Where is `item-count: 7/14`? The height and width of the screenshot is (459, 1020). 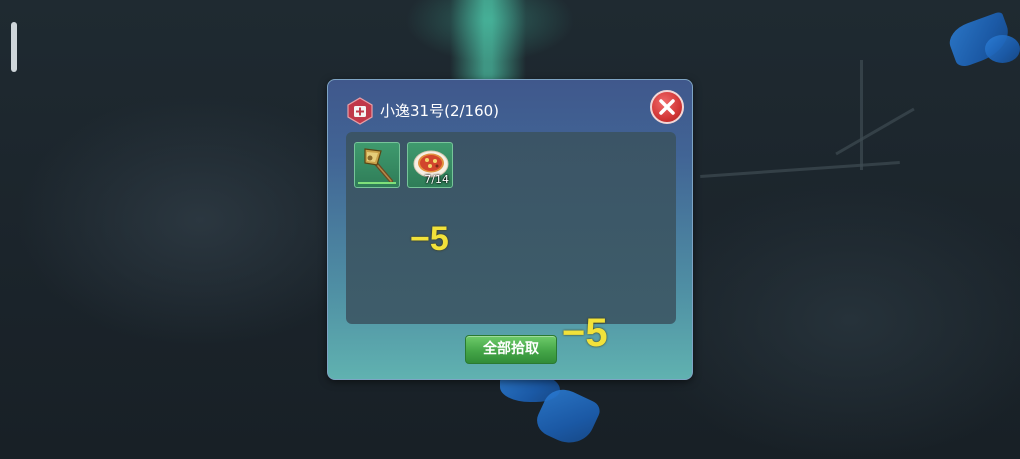 item-count: 7/14 is located at coordinates (436, 179).